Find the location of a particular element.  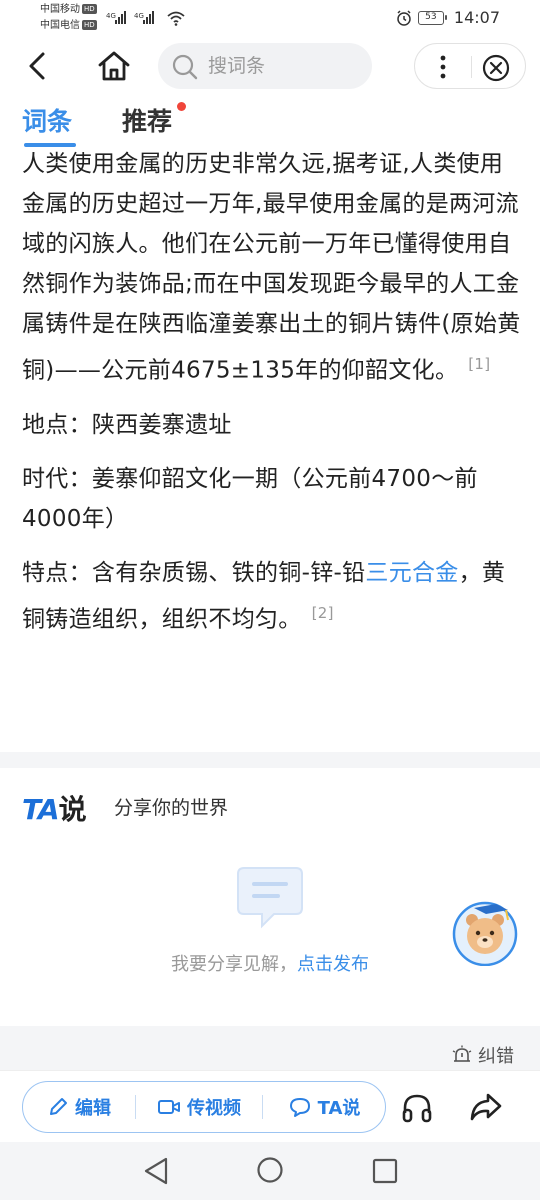

search-box is located at coordinates (265, 66).